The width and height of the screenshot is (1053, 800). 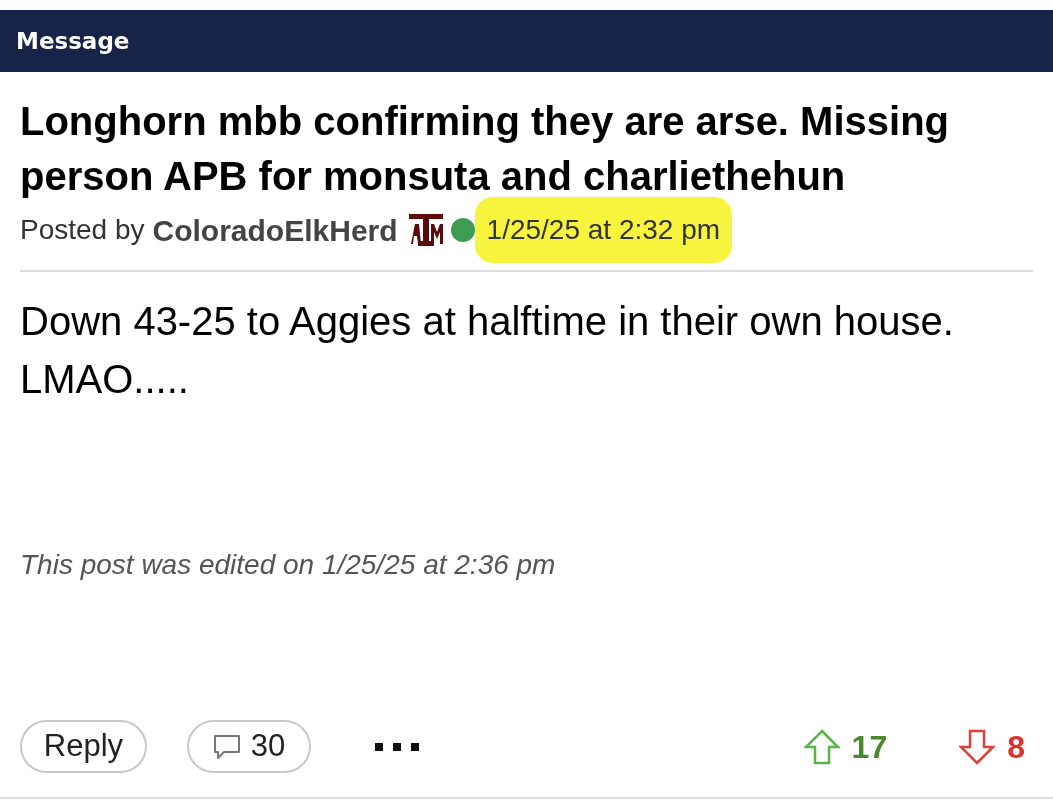 What do you see at coordinates (485, 149) in the screenshot?
I see `post-title: Longhorn mbb confirming they are arse. Missing person APB for monsuta and charliethehun` at bounding box center [485, 149].